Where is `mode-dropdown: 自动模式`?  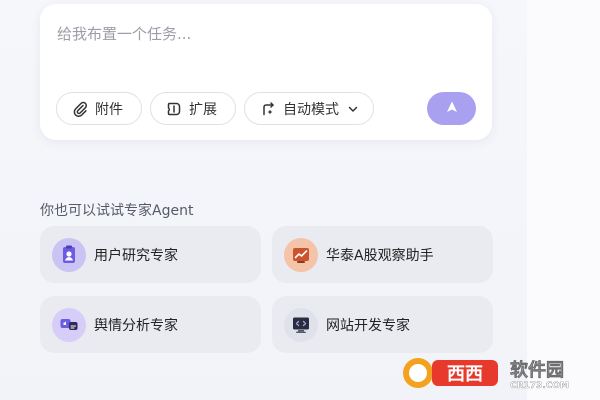
mode-dropdown: 自动模式 is located at coordinates (309, 108).